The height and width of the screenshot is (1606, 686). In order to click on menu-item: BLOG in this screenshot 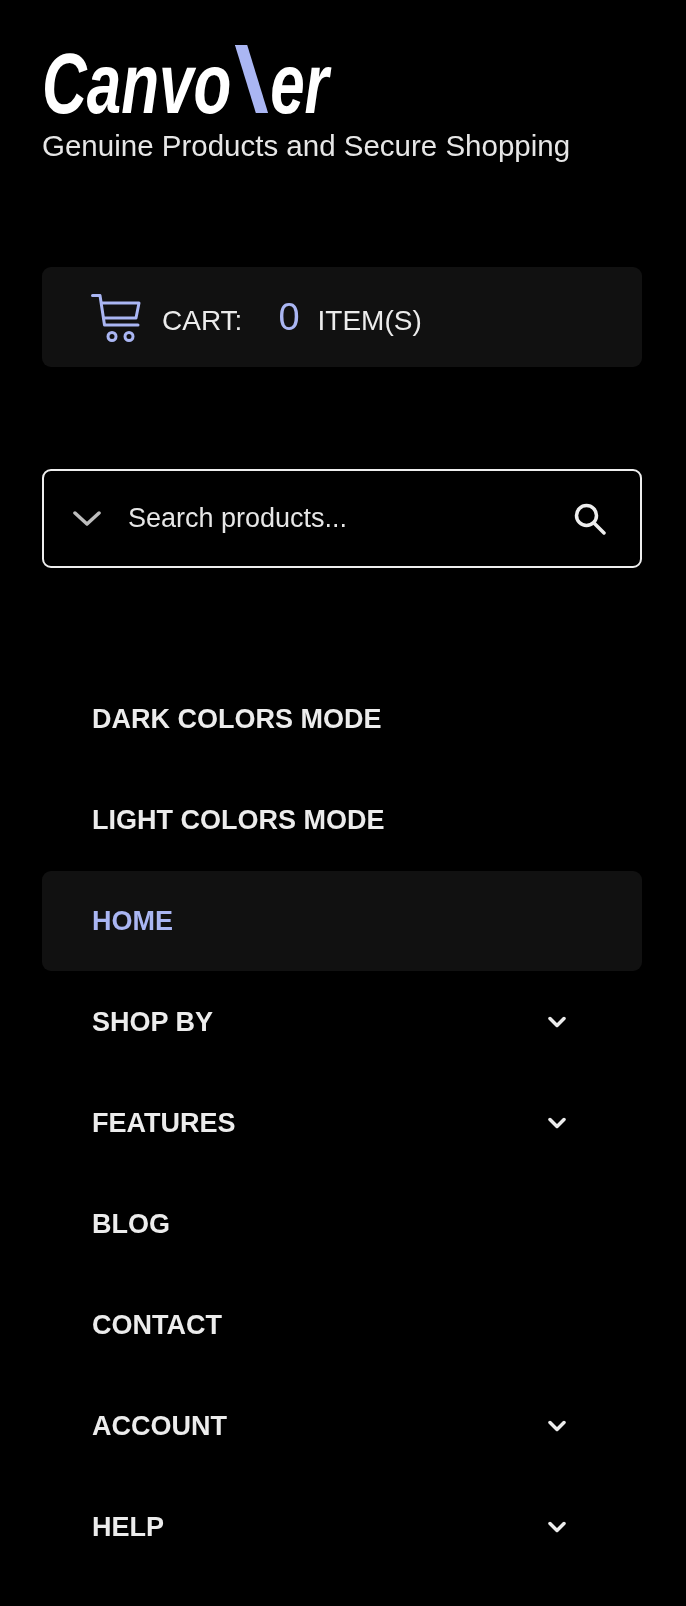, I will do `click(342, 1224)`.